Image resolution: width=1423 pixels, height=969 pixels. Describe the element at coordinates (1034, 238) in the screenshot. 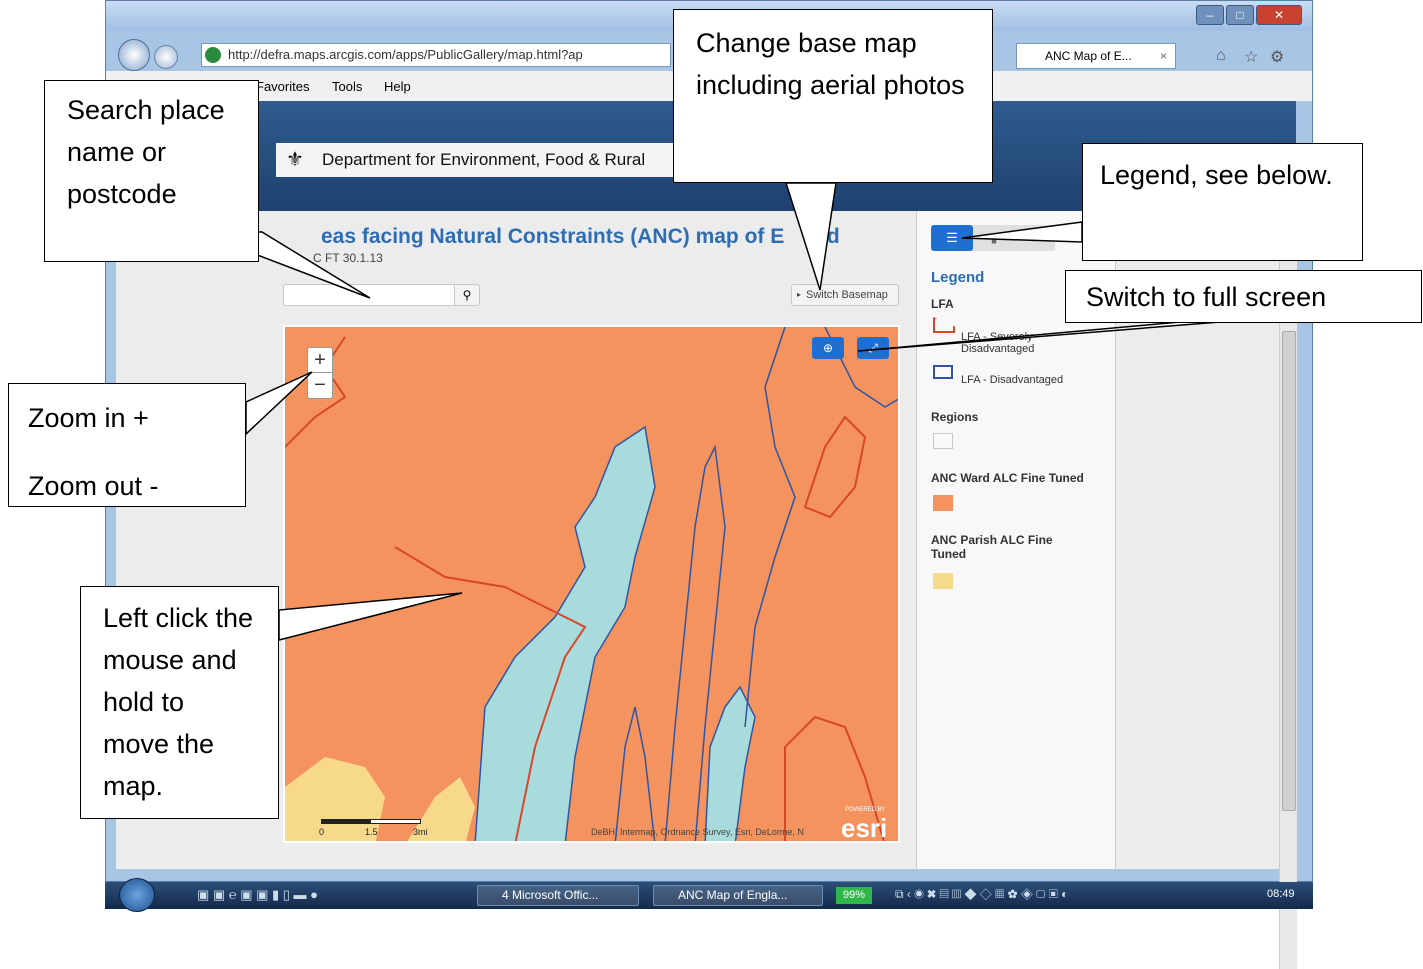

I see `info-tab-icon: ●` at that location.